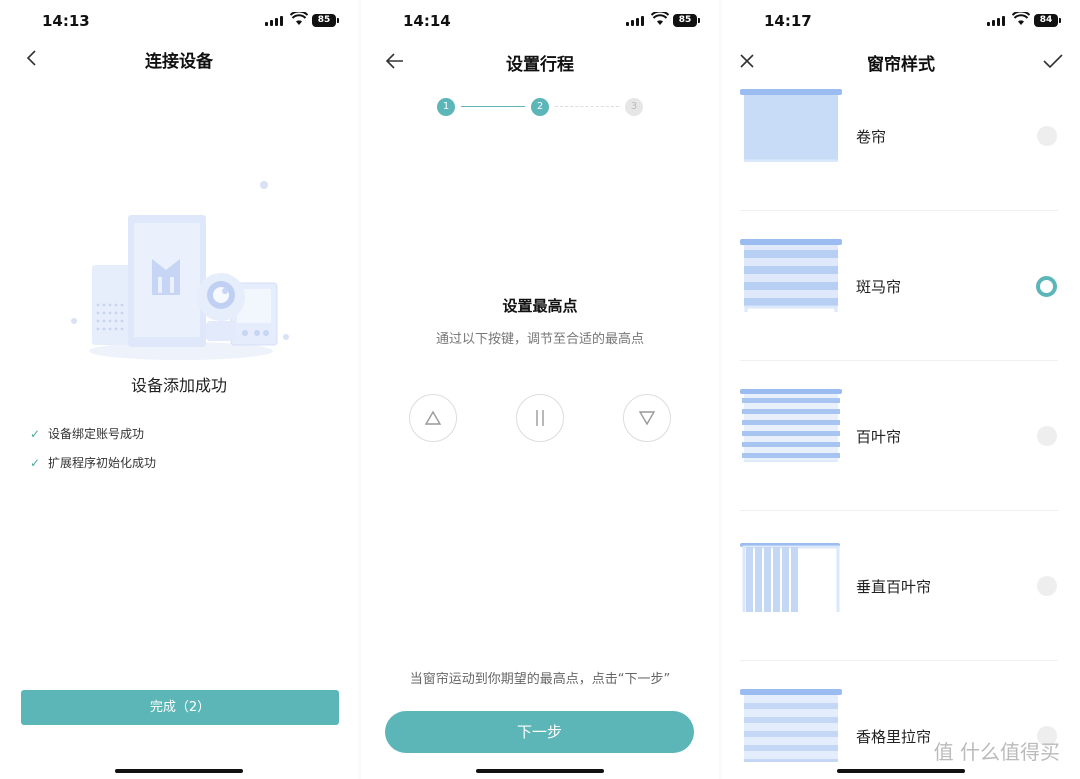 This screenshot has height=779, width=1080. I want to click on venetian-blind-icon, so click(791, 425).